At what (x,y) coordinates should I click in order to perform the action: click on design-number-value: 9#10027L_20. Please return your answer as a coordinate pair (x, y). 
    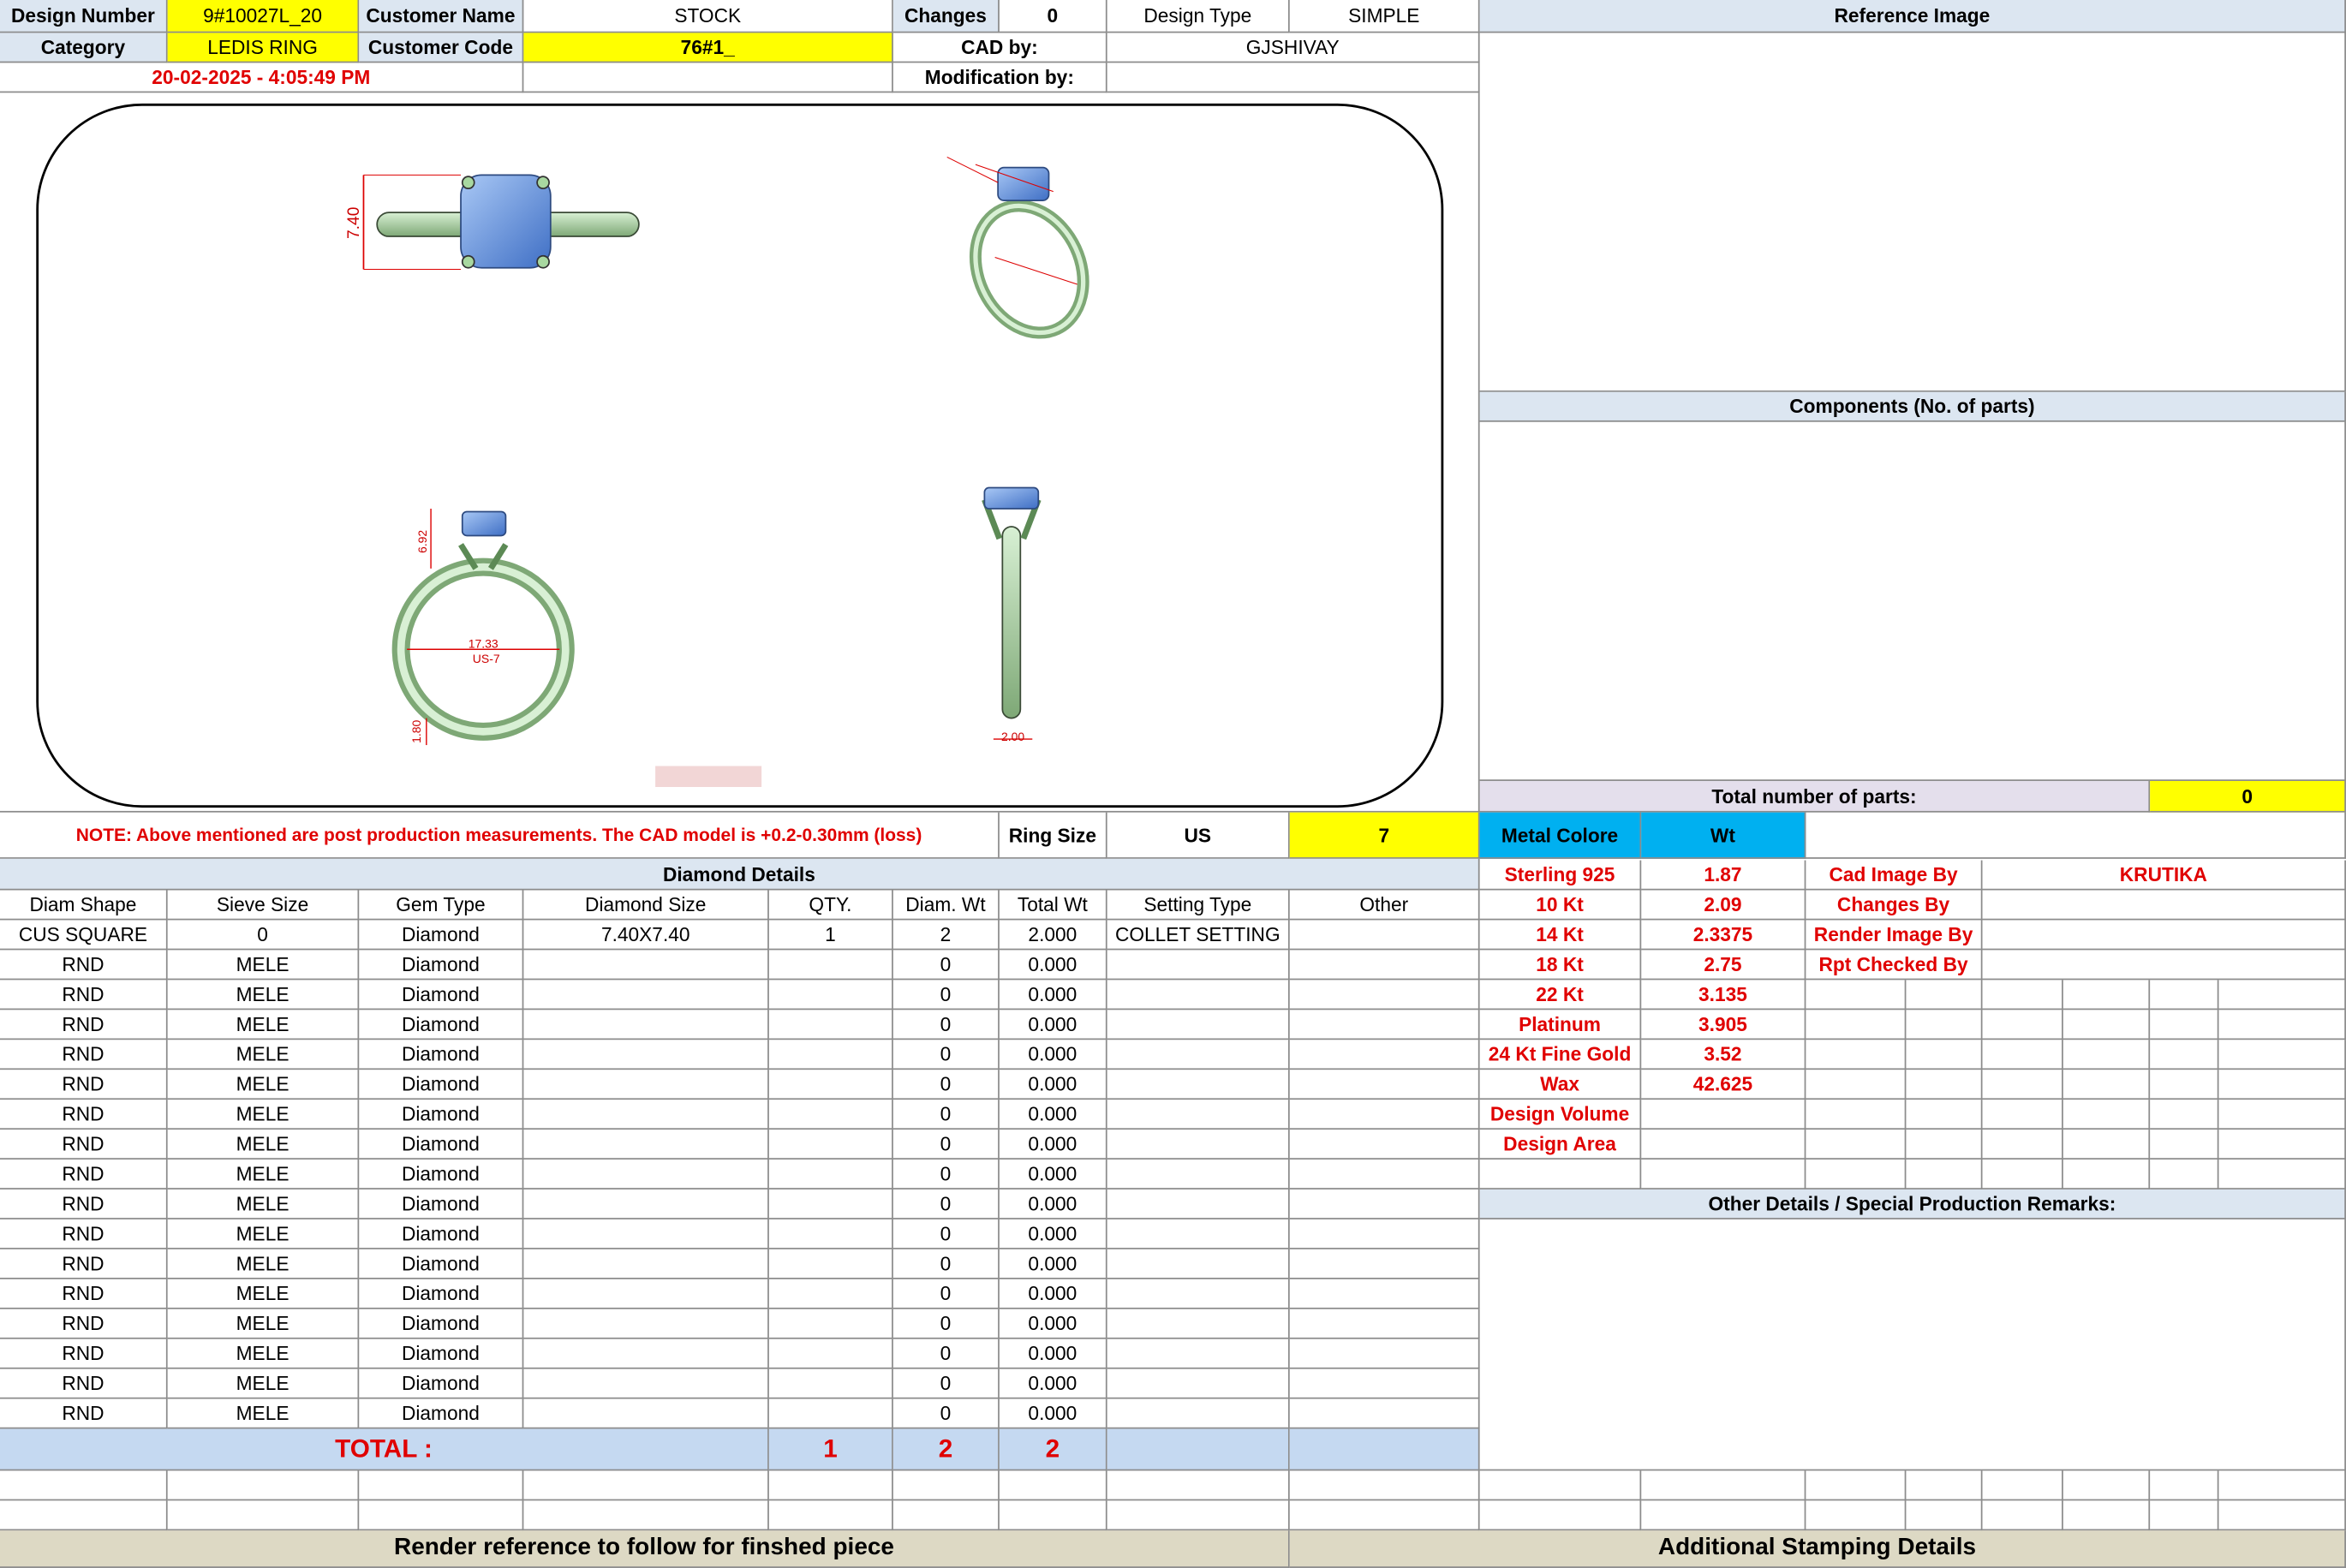
    Looking at the image, I should click on (264, 16).